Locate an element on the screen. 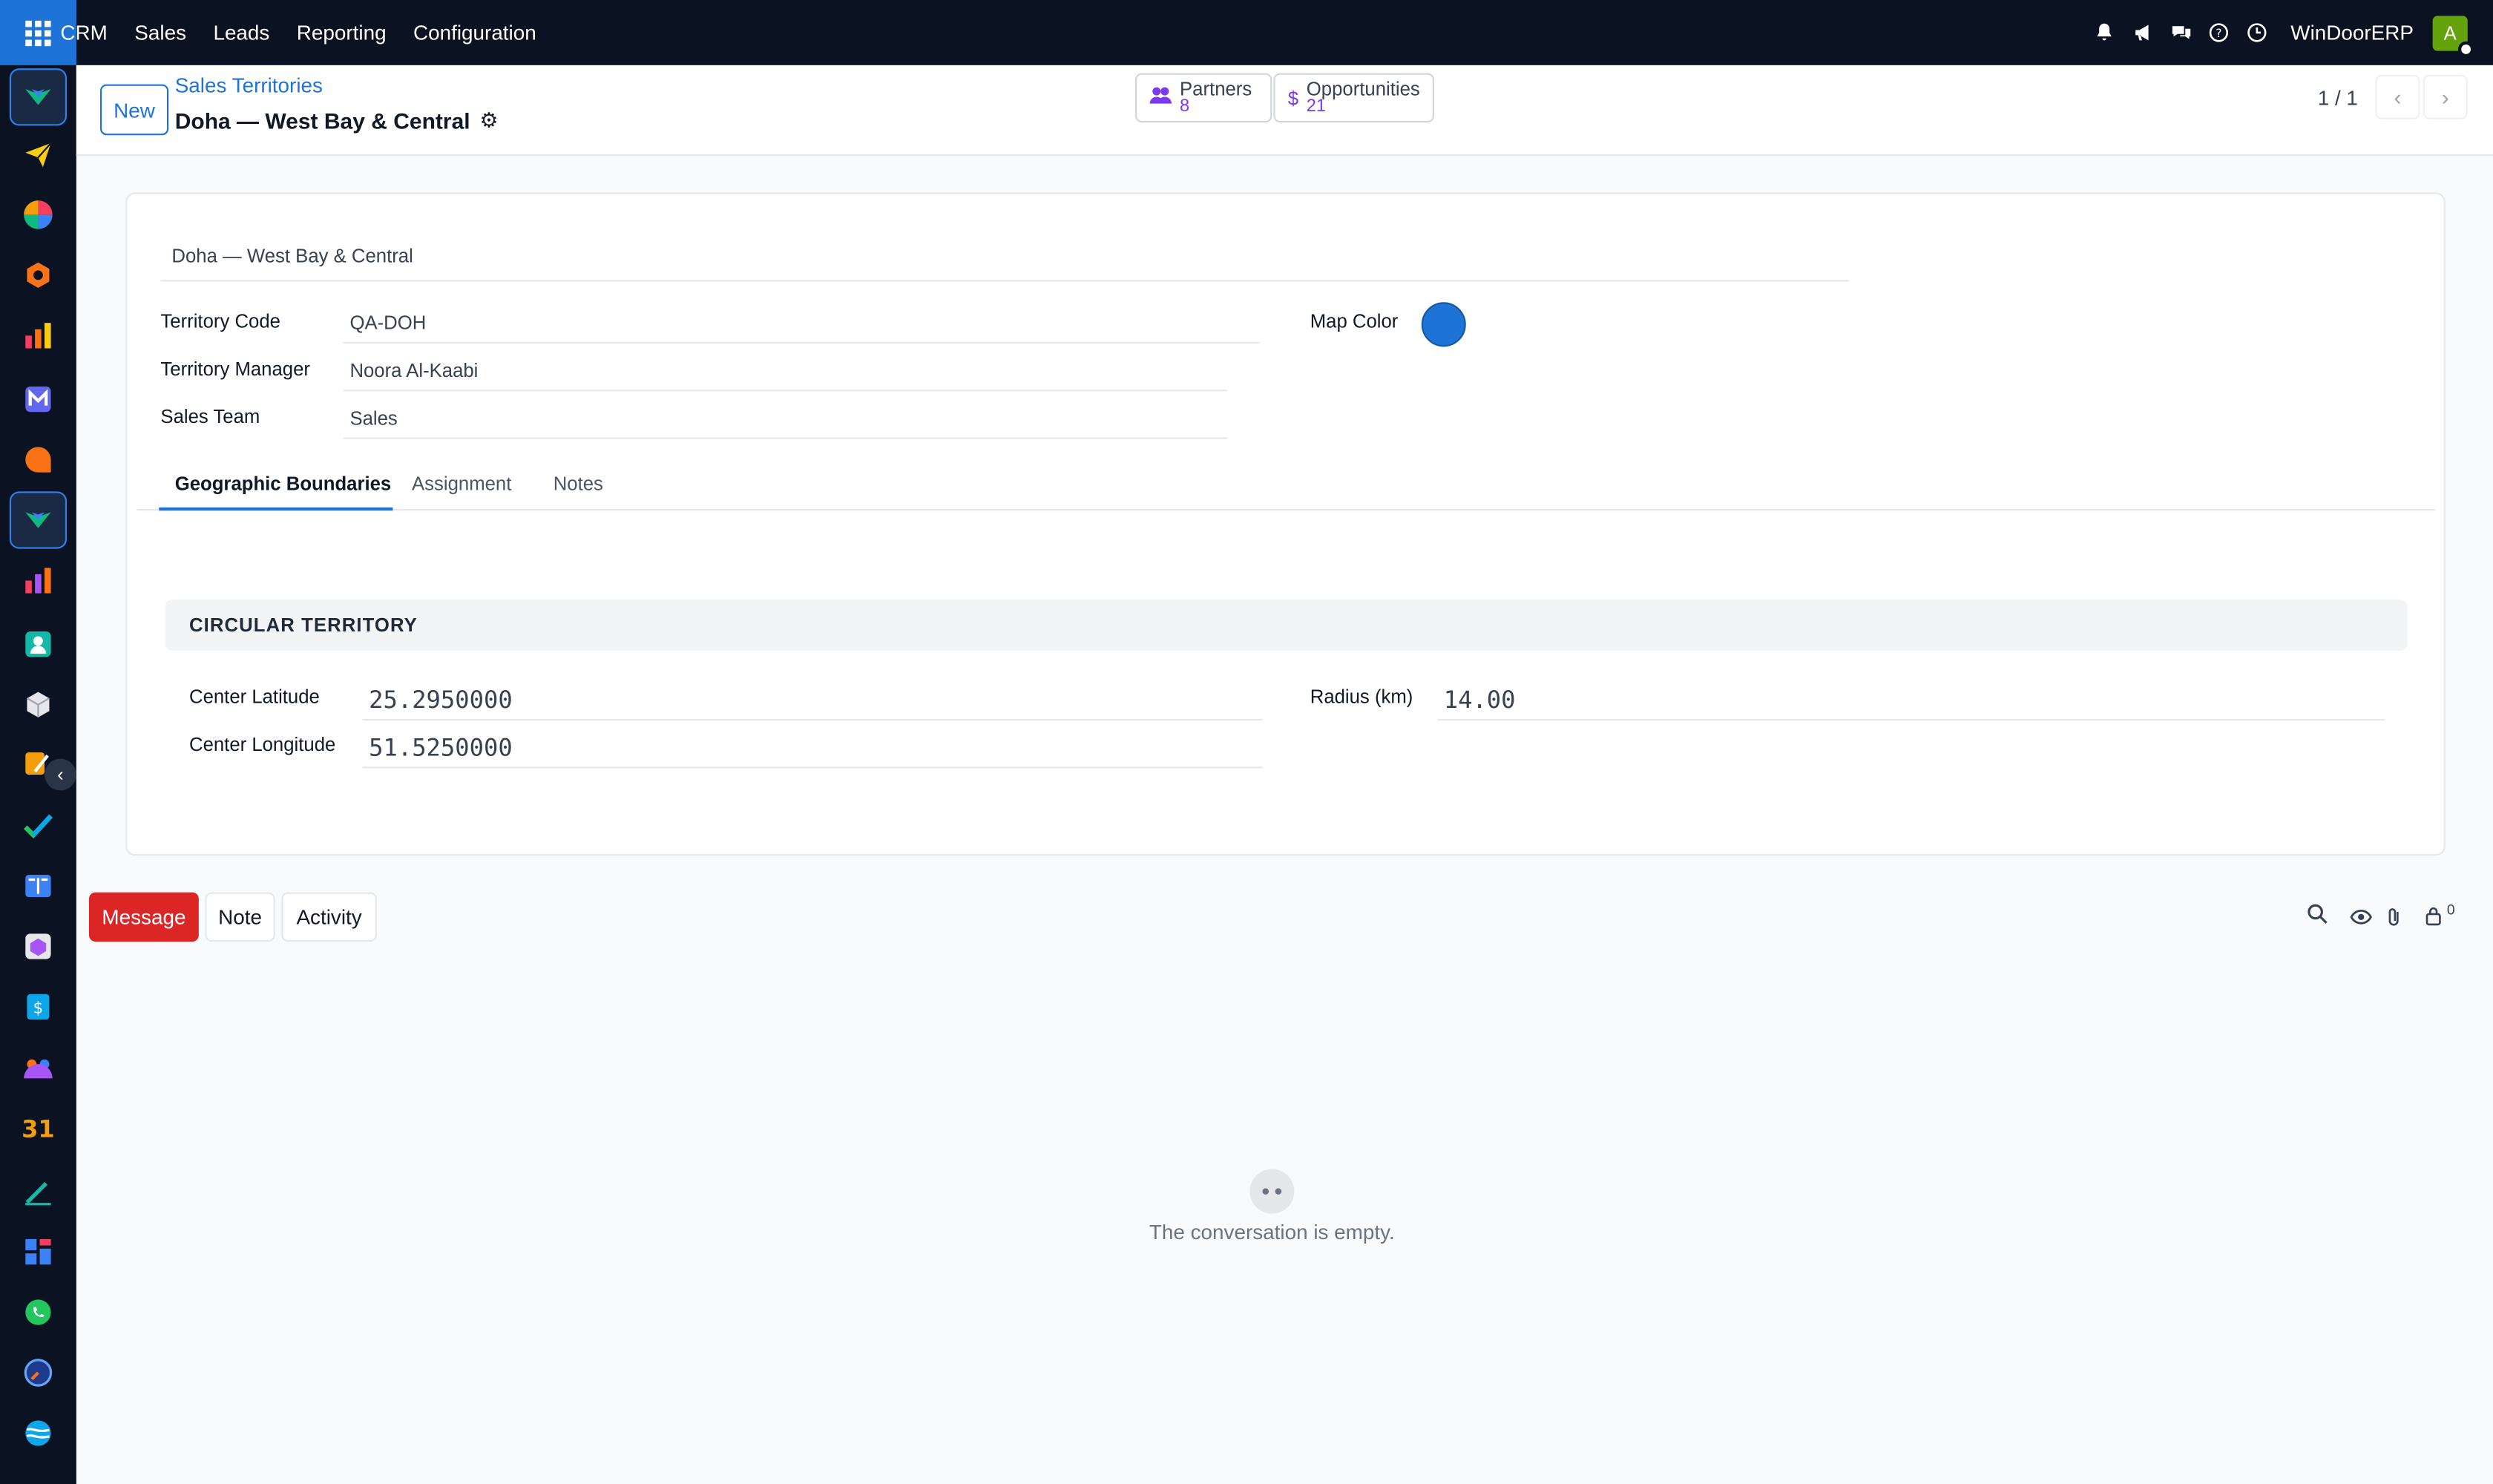  sidebar-item-contacts is located at coordinates (38, 644).